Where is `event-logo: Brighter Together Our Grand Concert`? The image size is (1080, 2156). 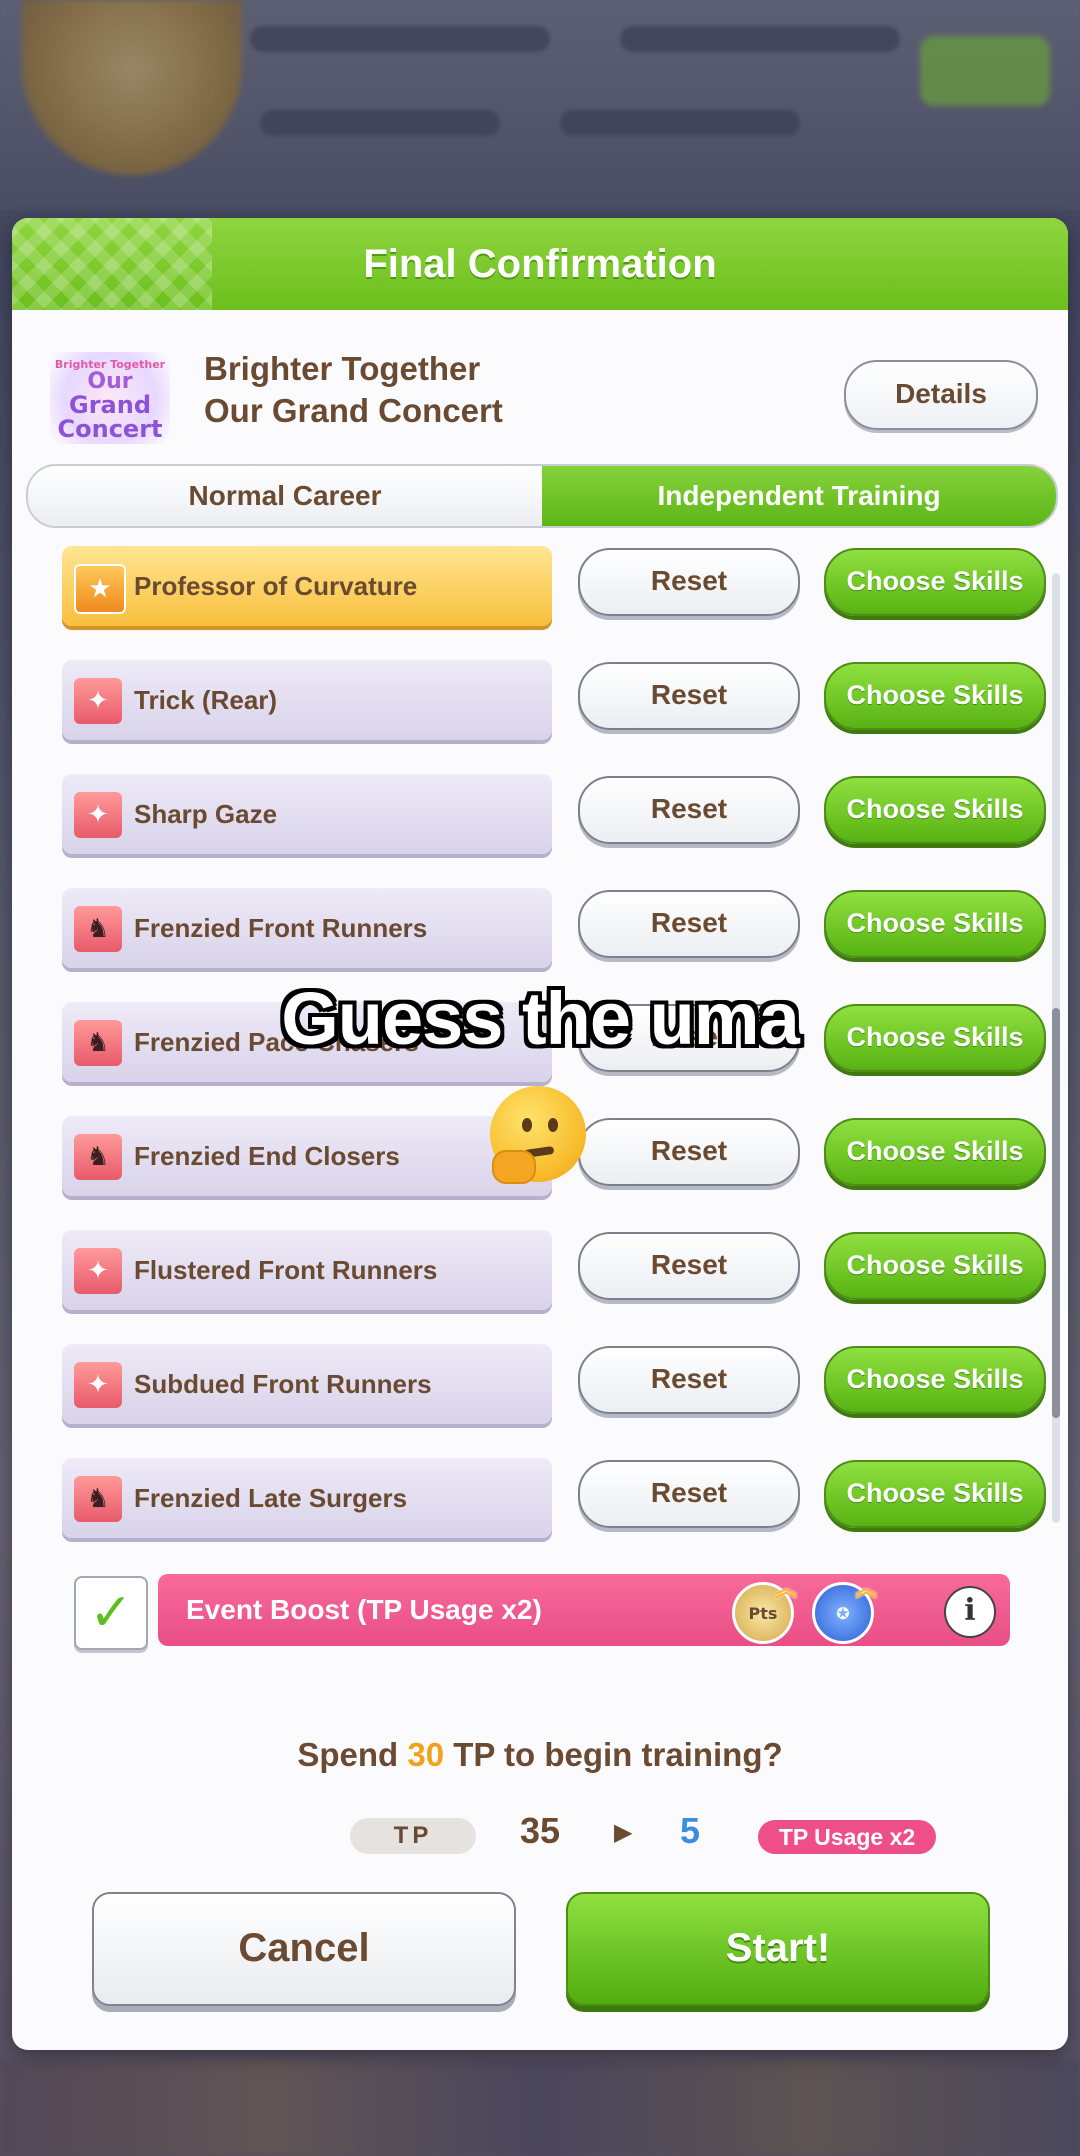
event-logo: Brighter Together Our Grand Concert is located at coordinates (110, 398).